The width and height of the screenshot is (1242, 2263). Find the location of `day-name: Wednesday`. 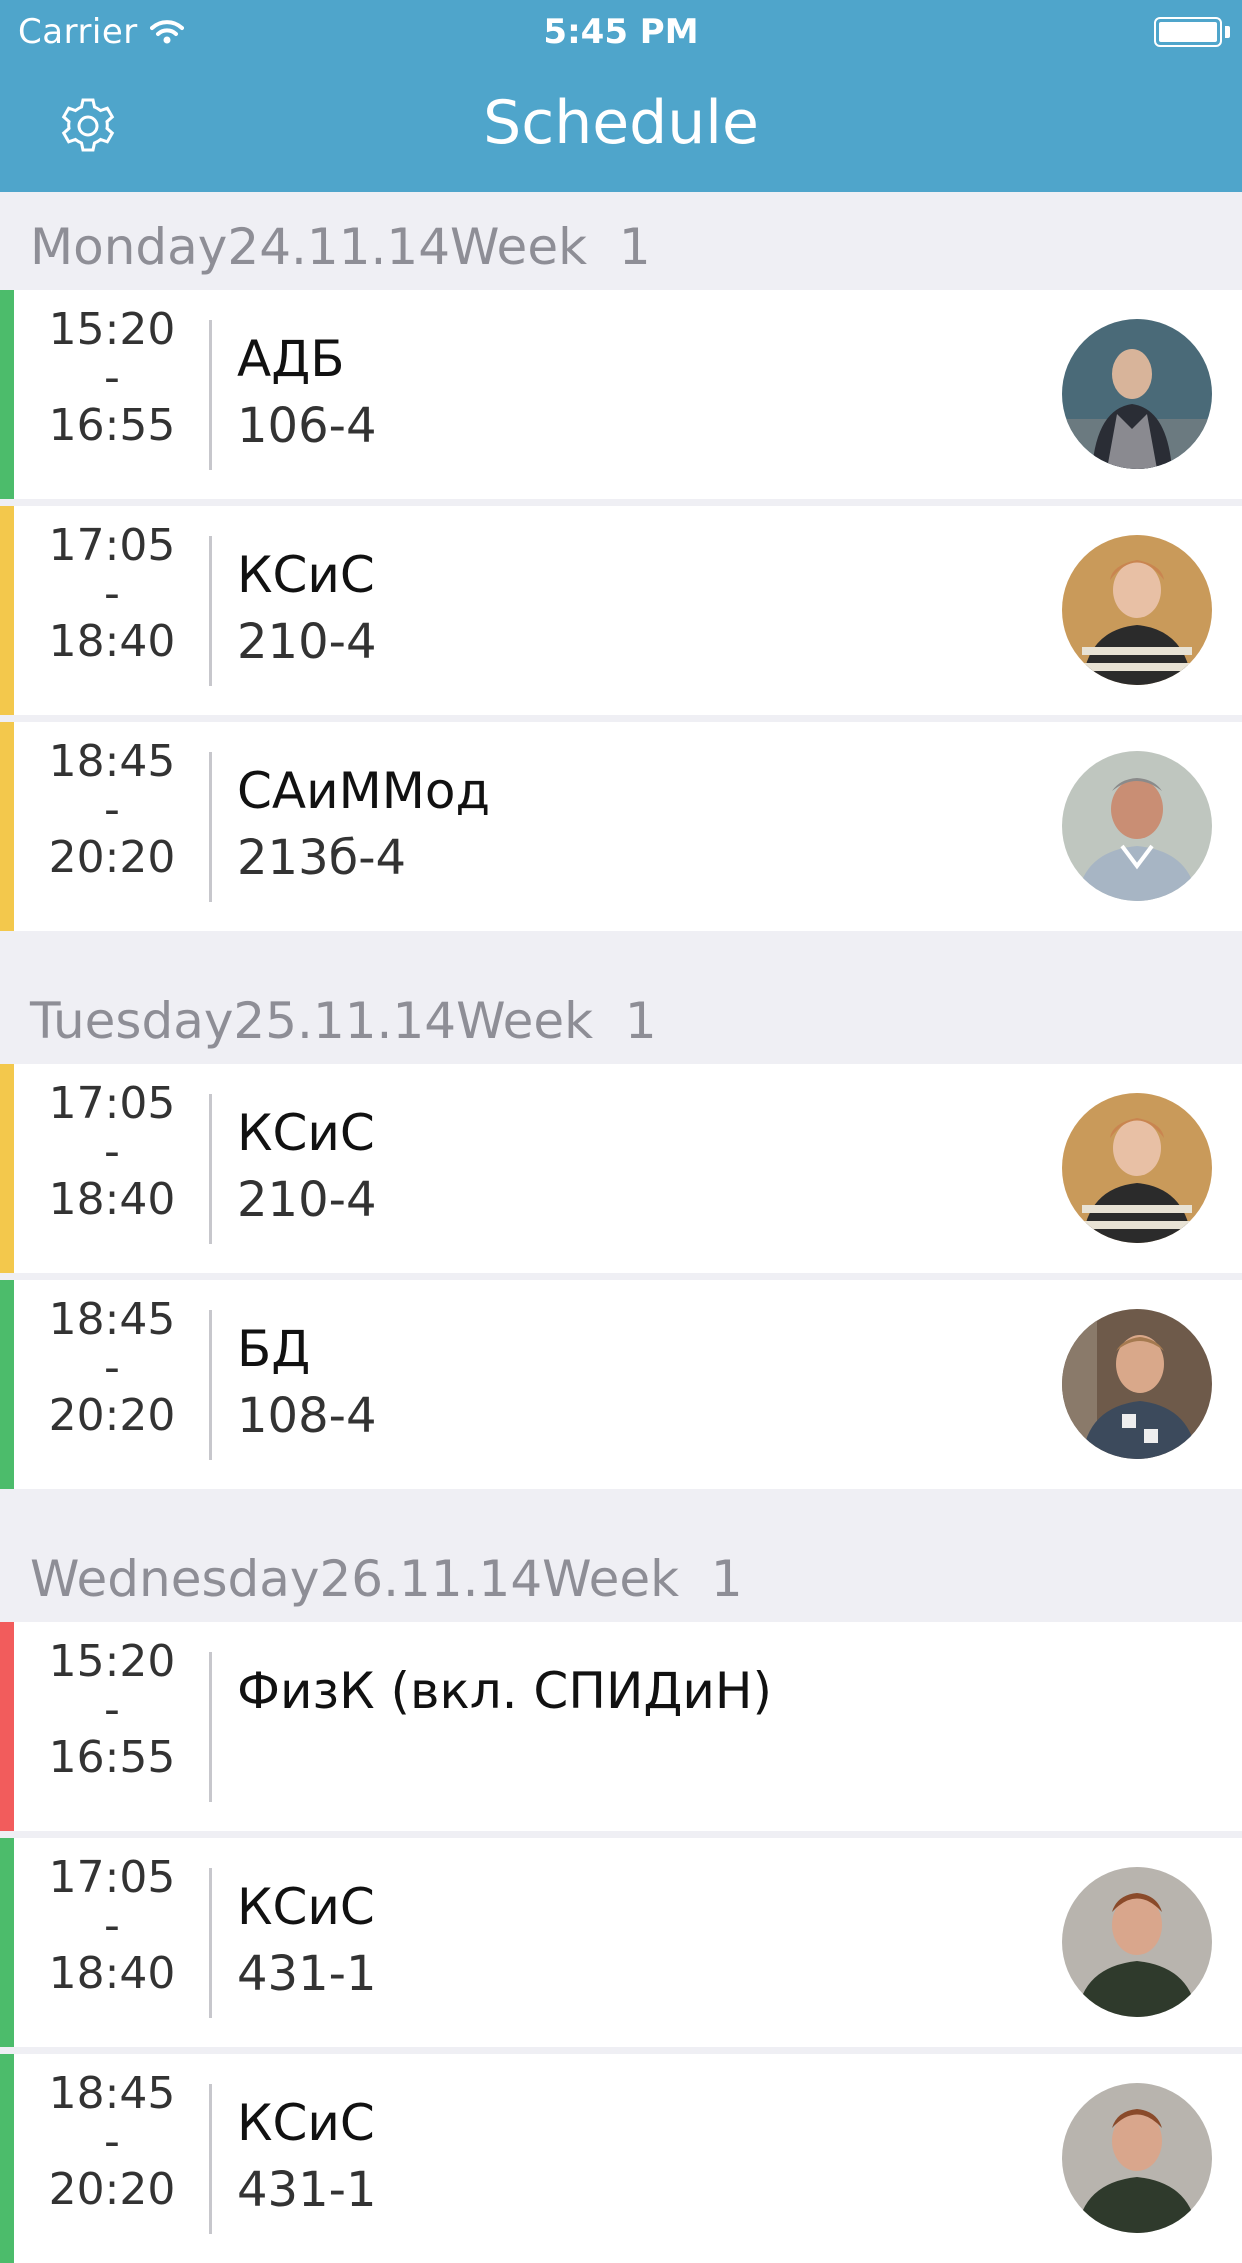

day-name: Wednesday is located at coordinates (175, 1579).